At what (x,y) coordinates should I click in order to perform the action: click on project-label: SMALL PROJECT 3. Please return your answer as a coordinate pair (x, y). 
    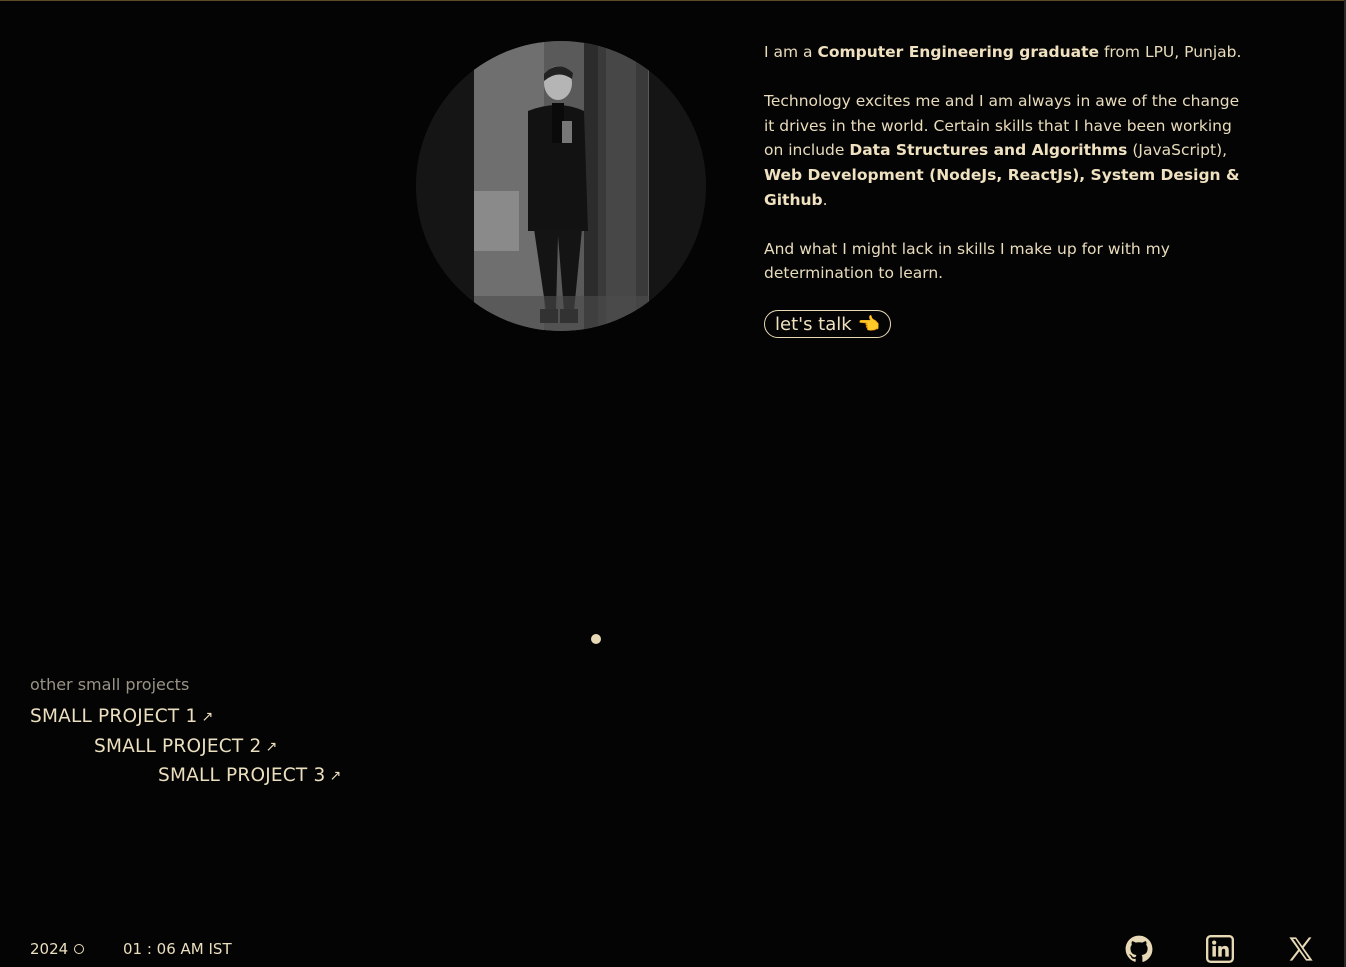
    Looking at the image, I should click on (242, 775).